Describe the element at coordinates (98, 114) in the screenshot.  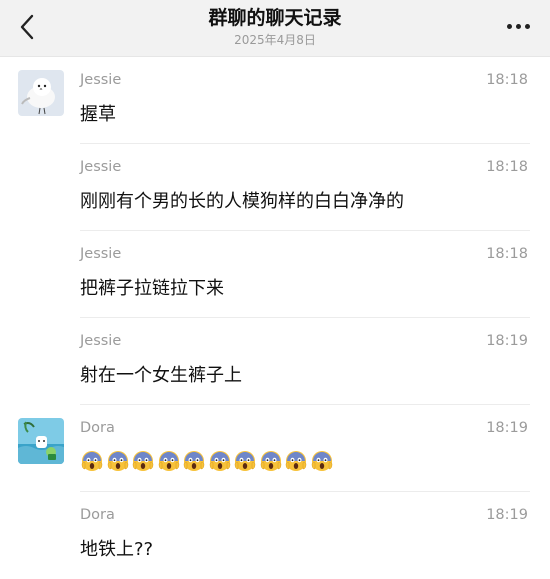
I see `message-text: 握草` at that location.